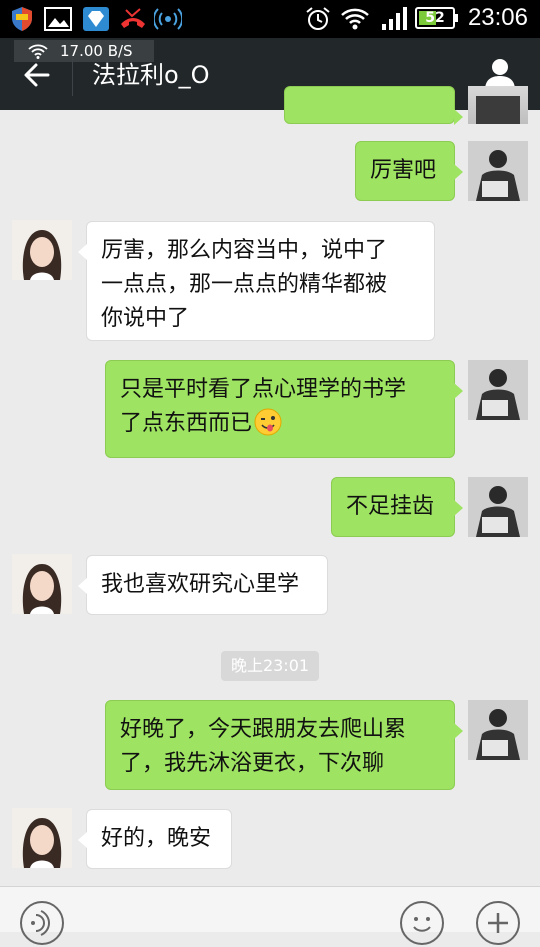  What do you see at coordinates (373, 105) in the screenshot?
I see `message-bubble-partial` at bounding box center [373, 105].